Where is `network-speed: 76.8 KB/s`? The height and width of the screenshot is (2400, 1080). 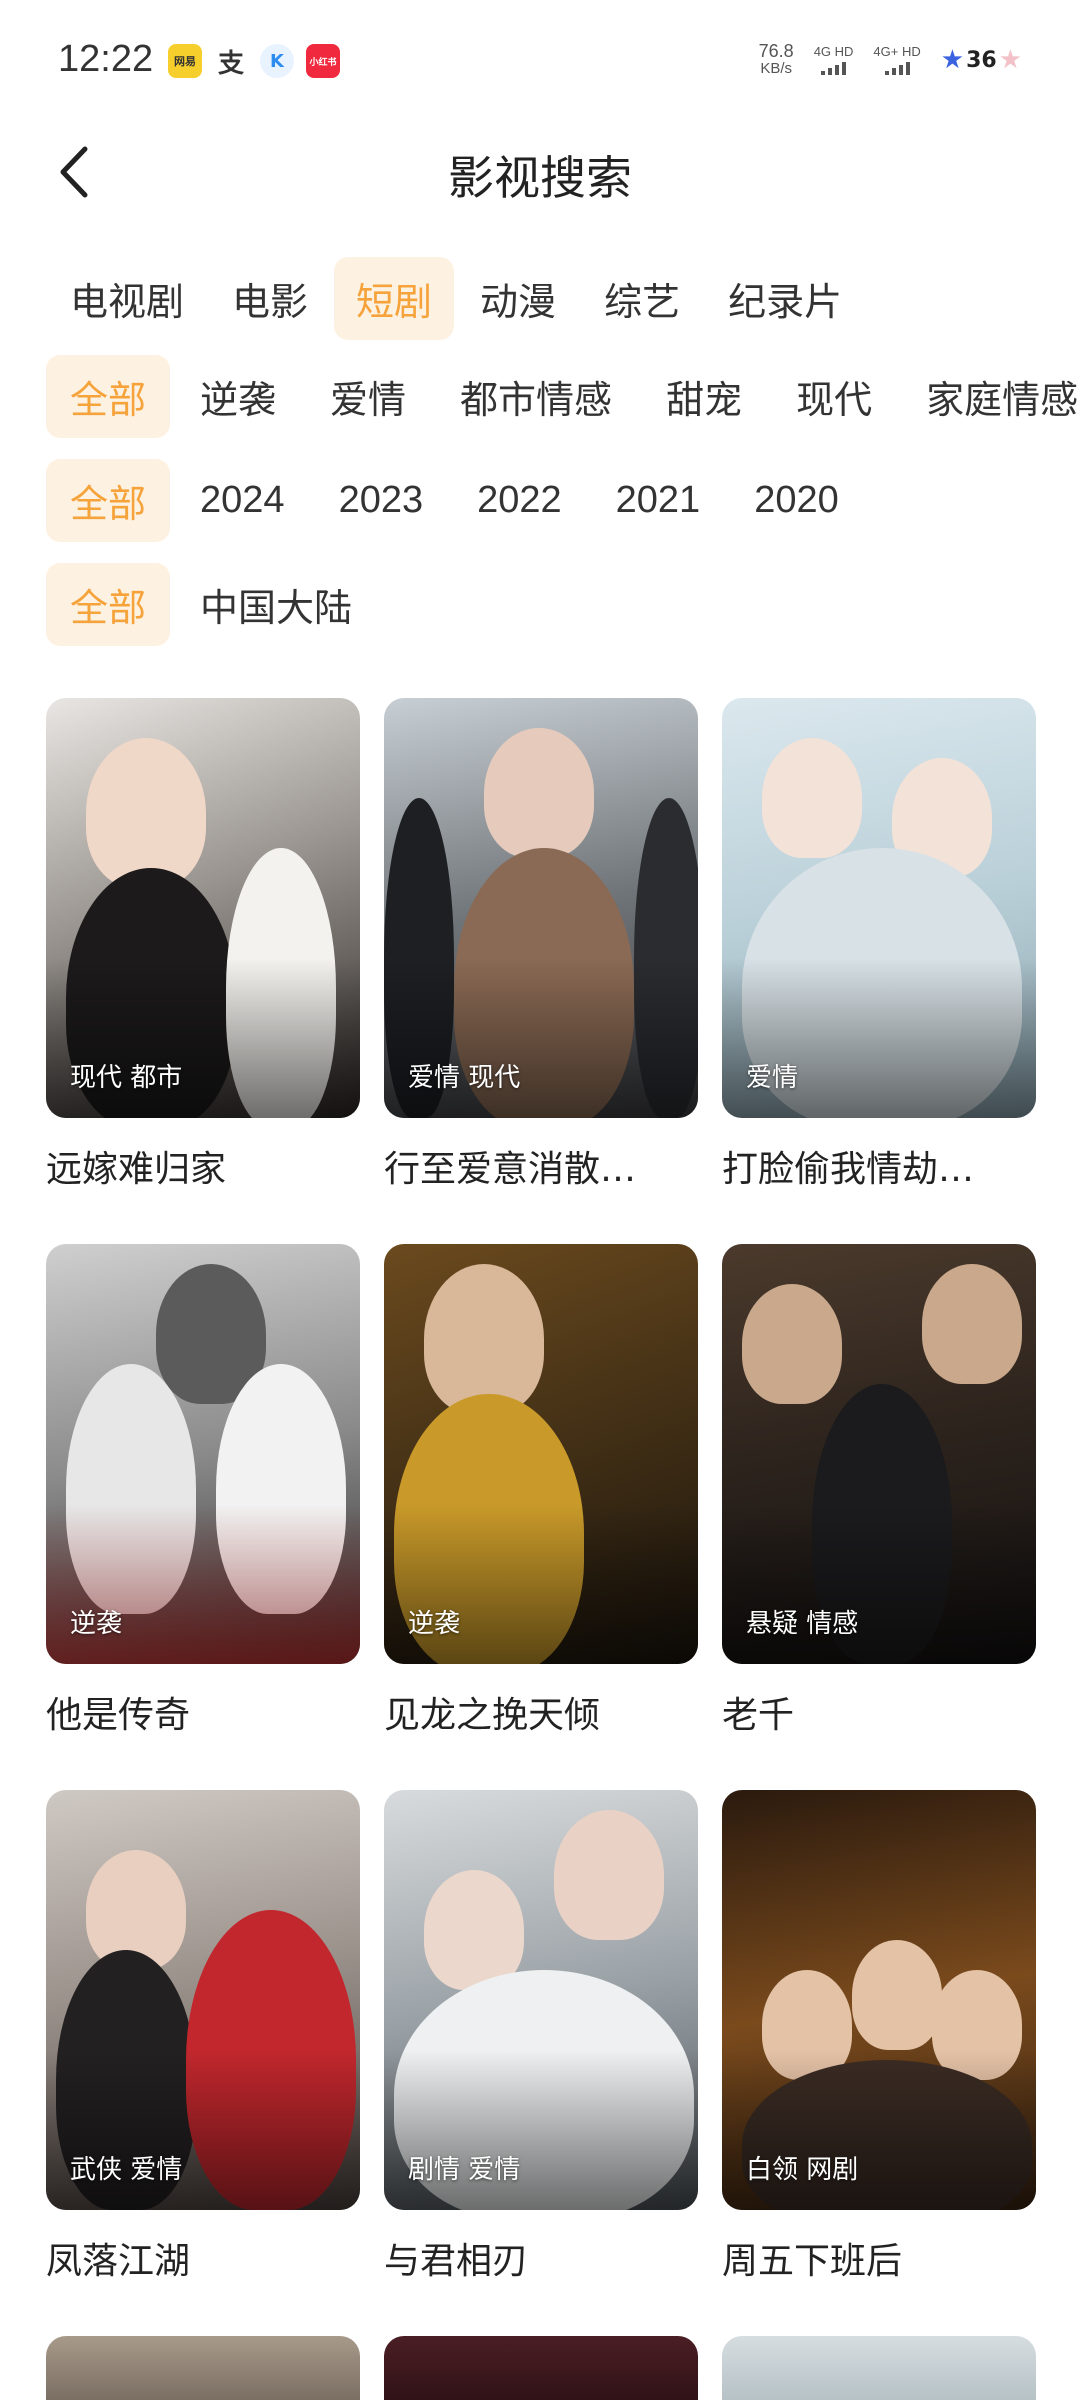
network-speed: 76.8 KB/s is located at coordinates (776, 60).